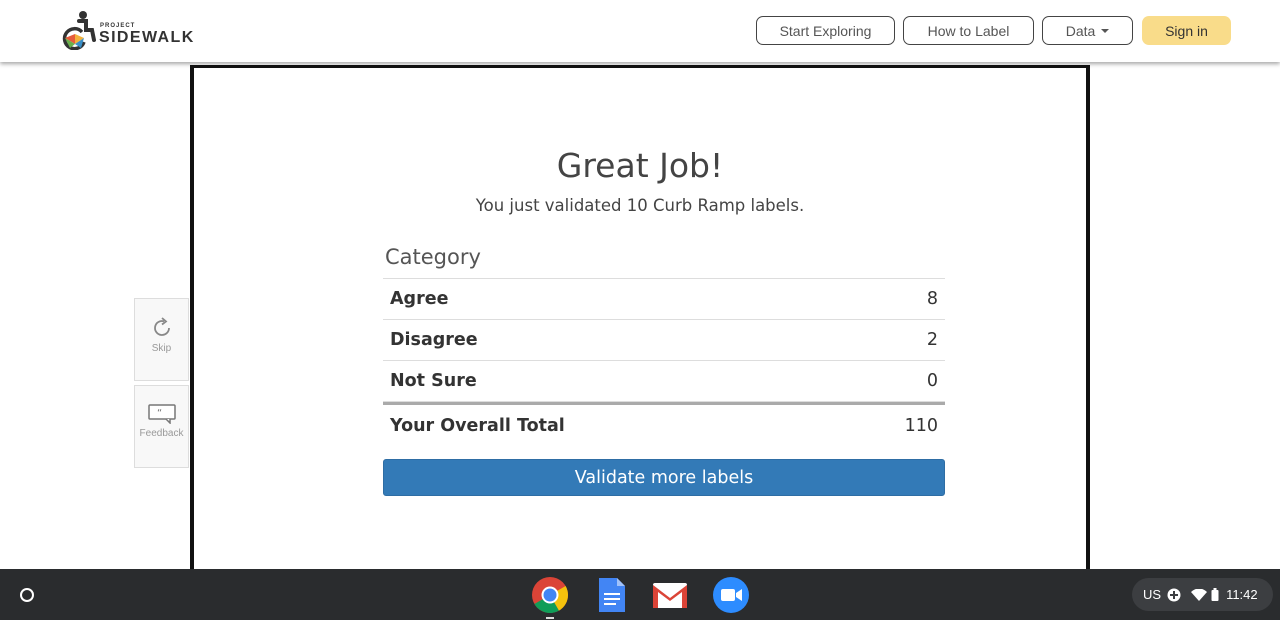  Describe the element at coordinates (825, 30) in the screenshot. I see `start-exploring-button: Start Exploring` at that location.